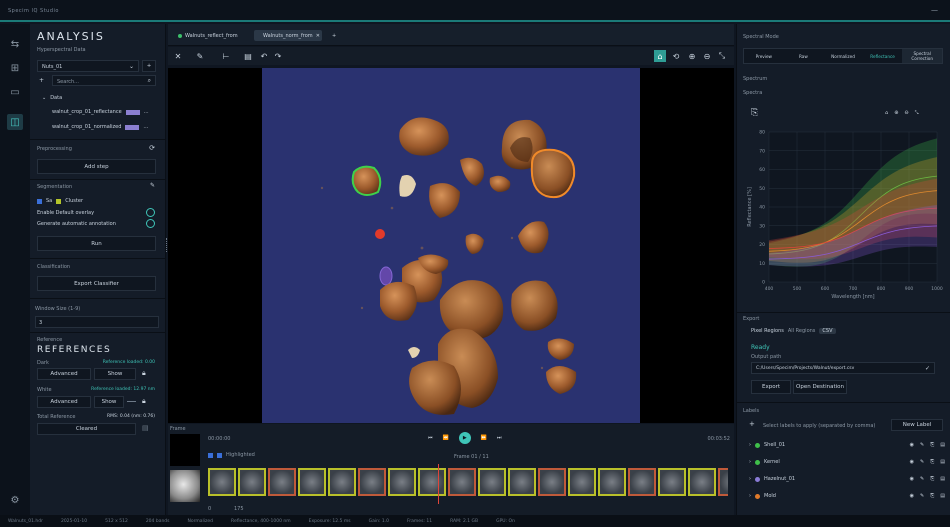  What do you see at coordinates (264, 56) in the screenshot?
I see `undo-icon: ↶` at bounding box center [264, 56].